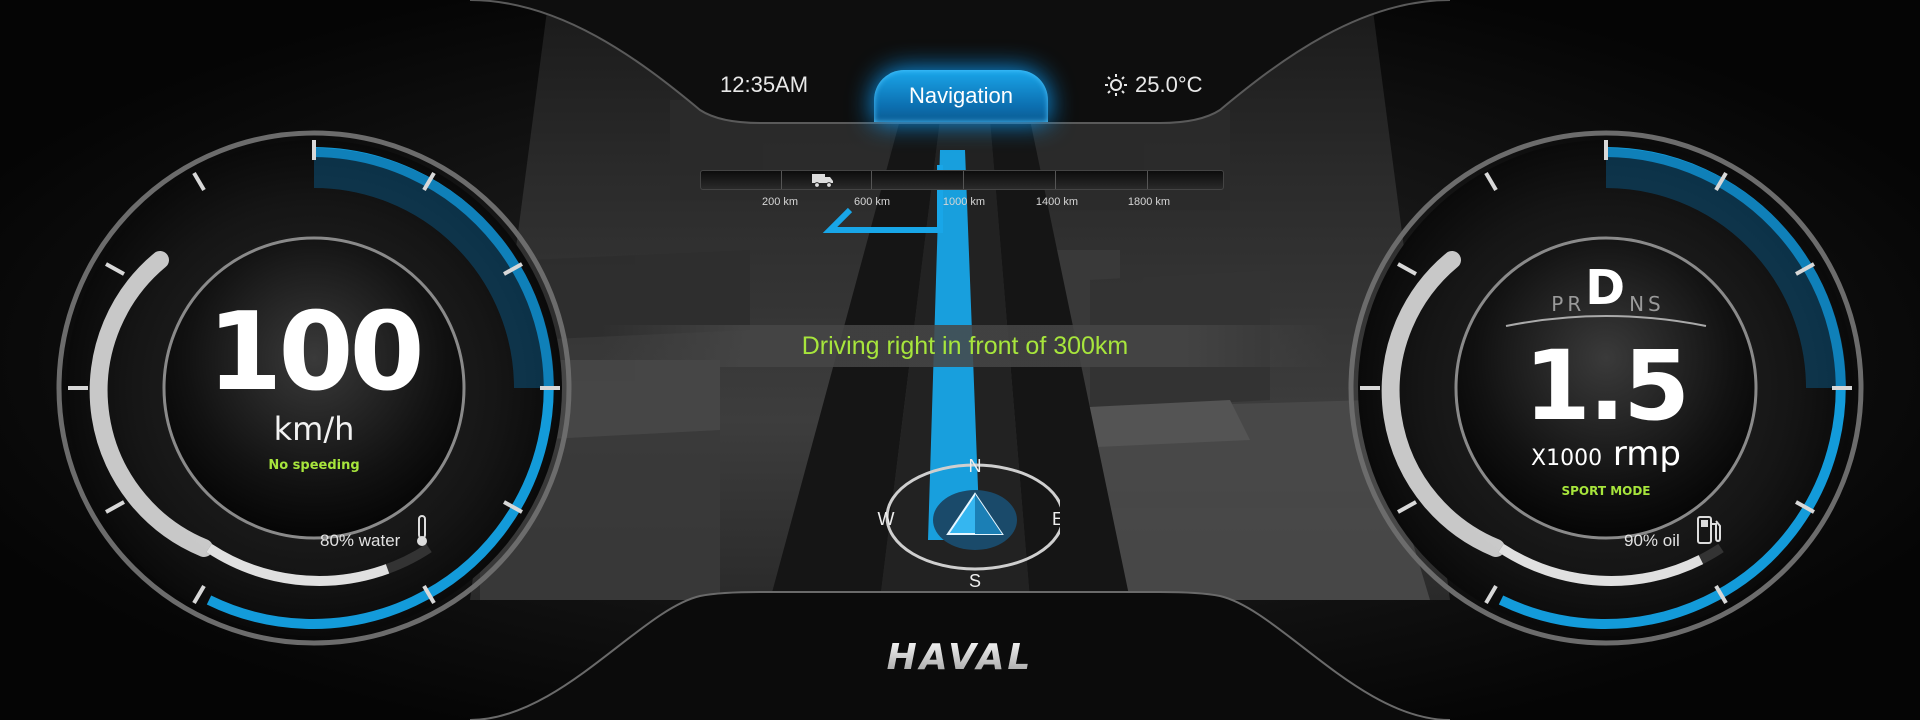 This screenshot has width=1920, height=720. Describe the element at coordinates (1637, 304) in the screenshot. I see `gear-n: N` at that location.